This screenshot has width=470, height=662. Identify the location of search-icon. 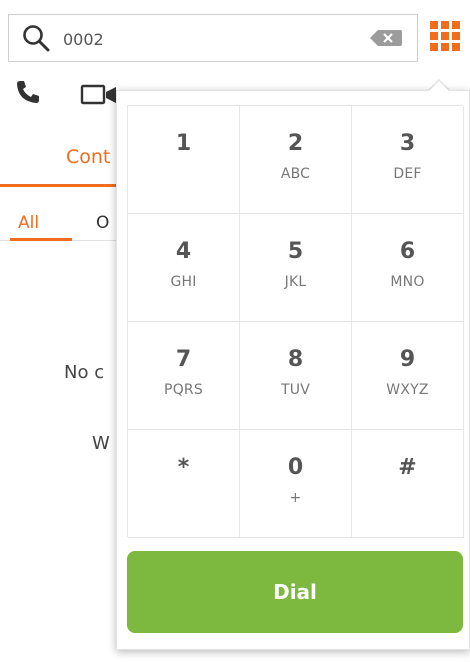
(36, 38).